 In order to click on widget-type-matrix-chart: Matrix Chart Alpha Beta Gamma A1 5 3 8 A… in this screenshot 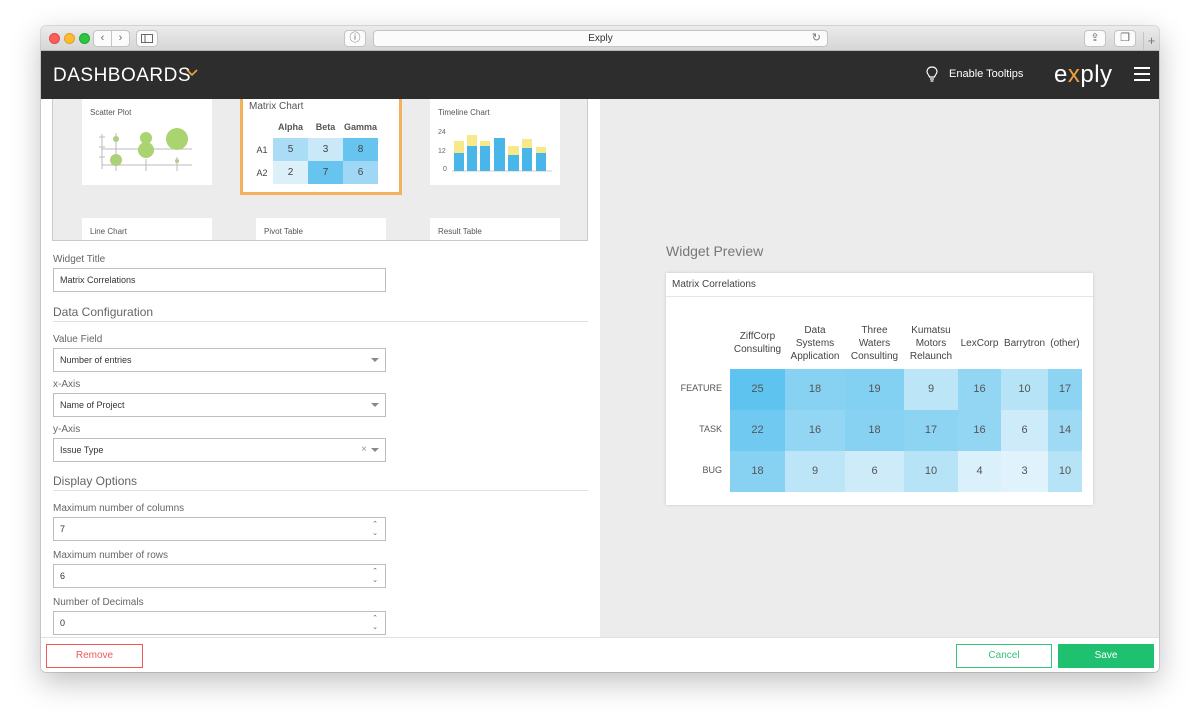, I will do `click(321, 147)`.